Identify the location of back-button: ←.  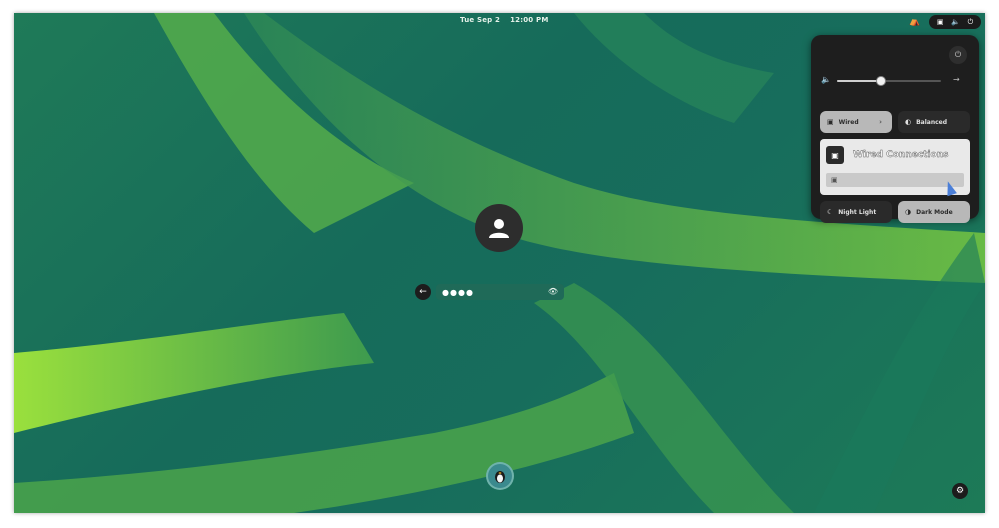
(423, 292).